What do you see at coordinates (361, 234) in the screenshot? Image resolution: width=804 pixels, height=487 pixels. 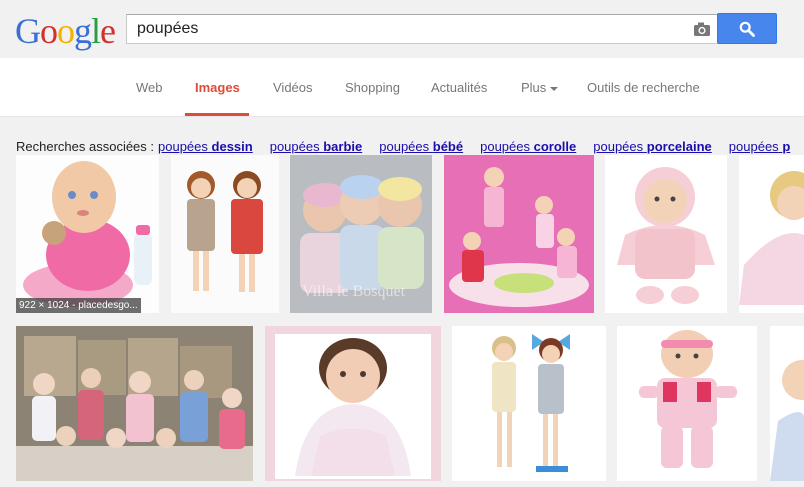 I see `image-result: Villa le Bosquet` at bounding box center [361, 234].